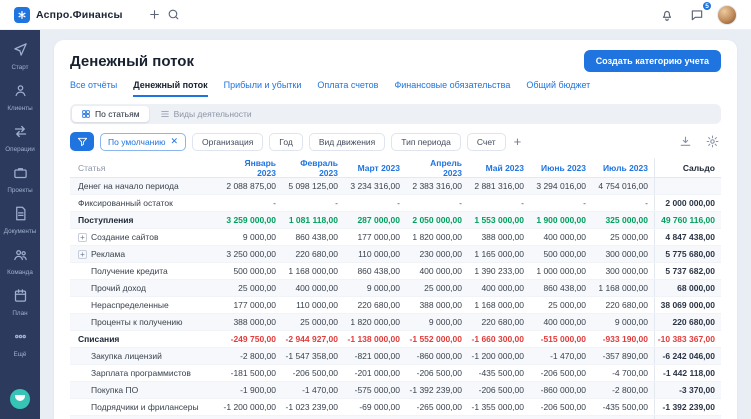 The width and height of the screenshot is (751, 419). I want to click on notifications-bell-icon, so click(667, 15).